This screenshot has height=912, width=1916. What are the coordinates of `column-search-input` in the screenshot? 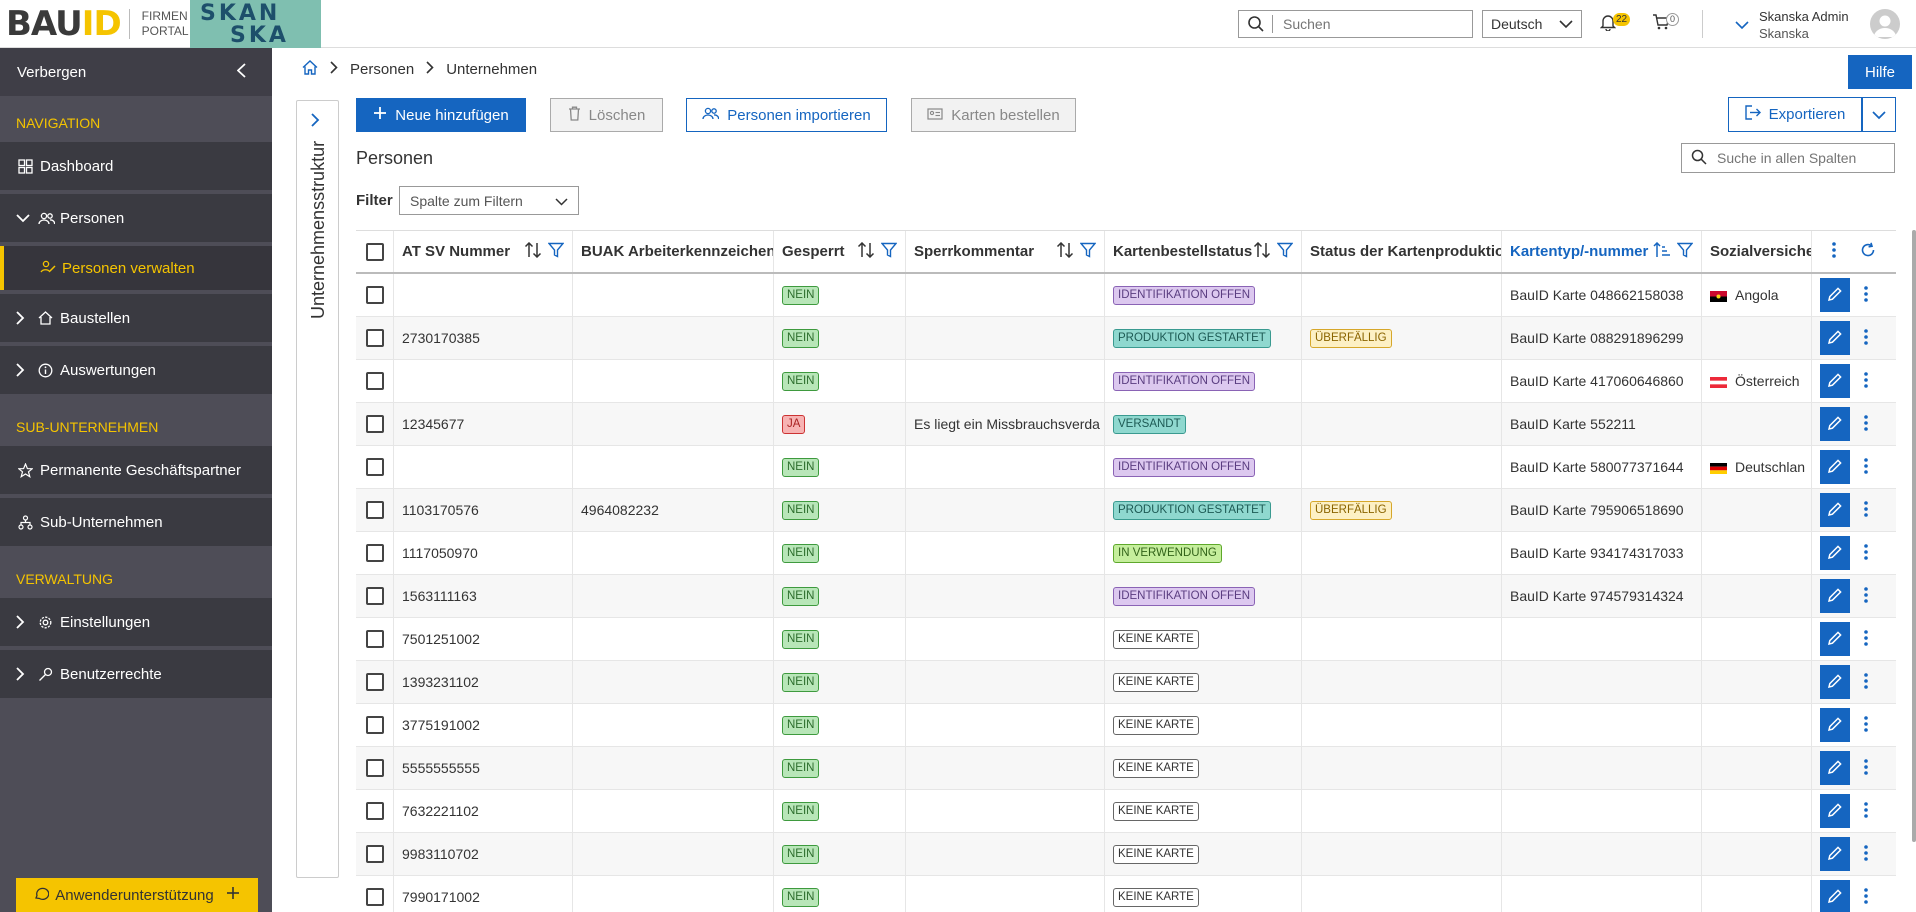 It's located at (1802, 158).